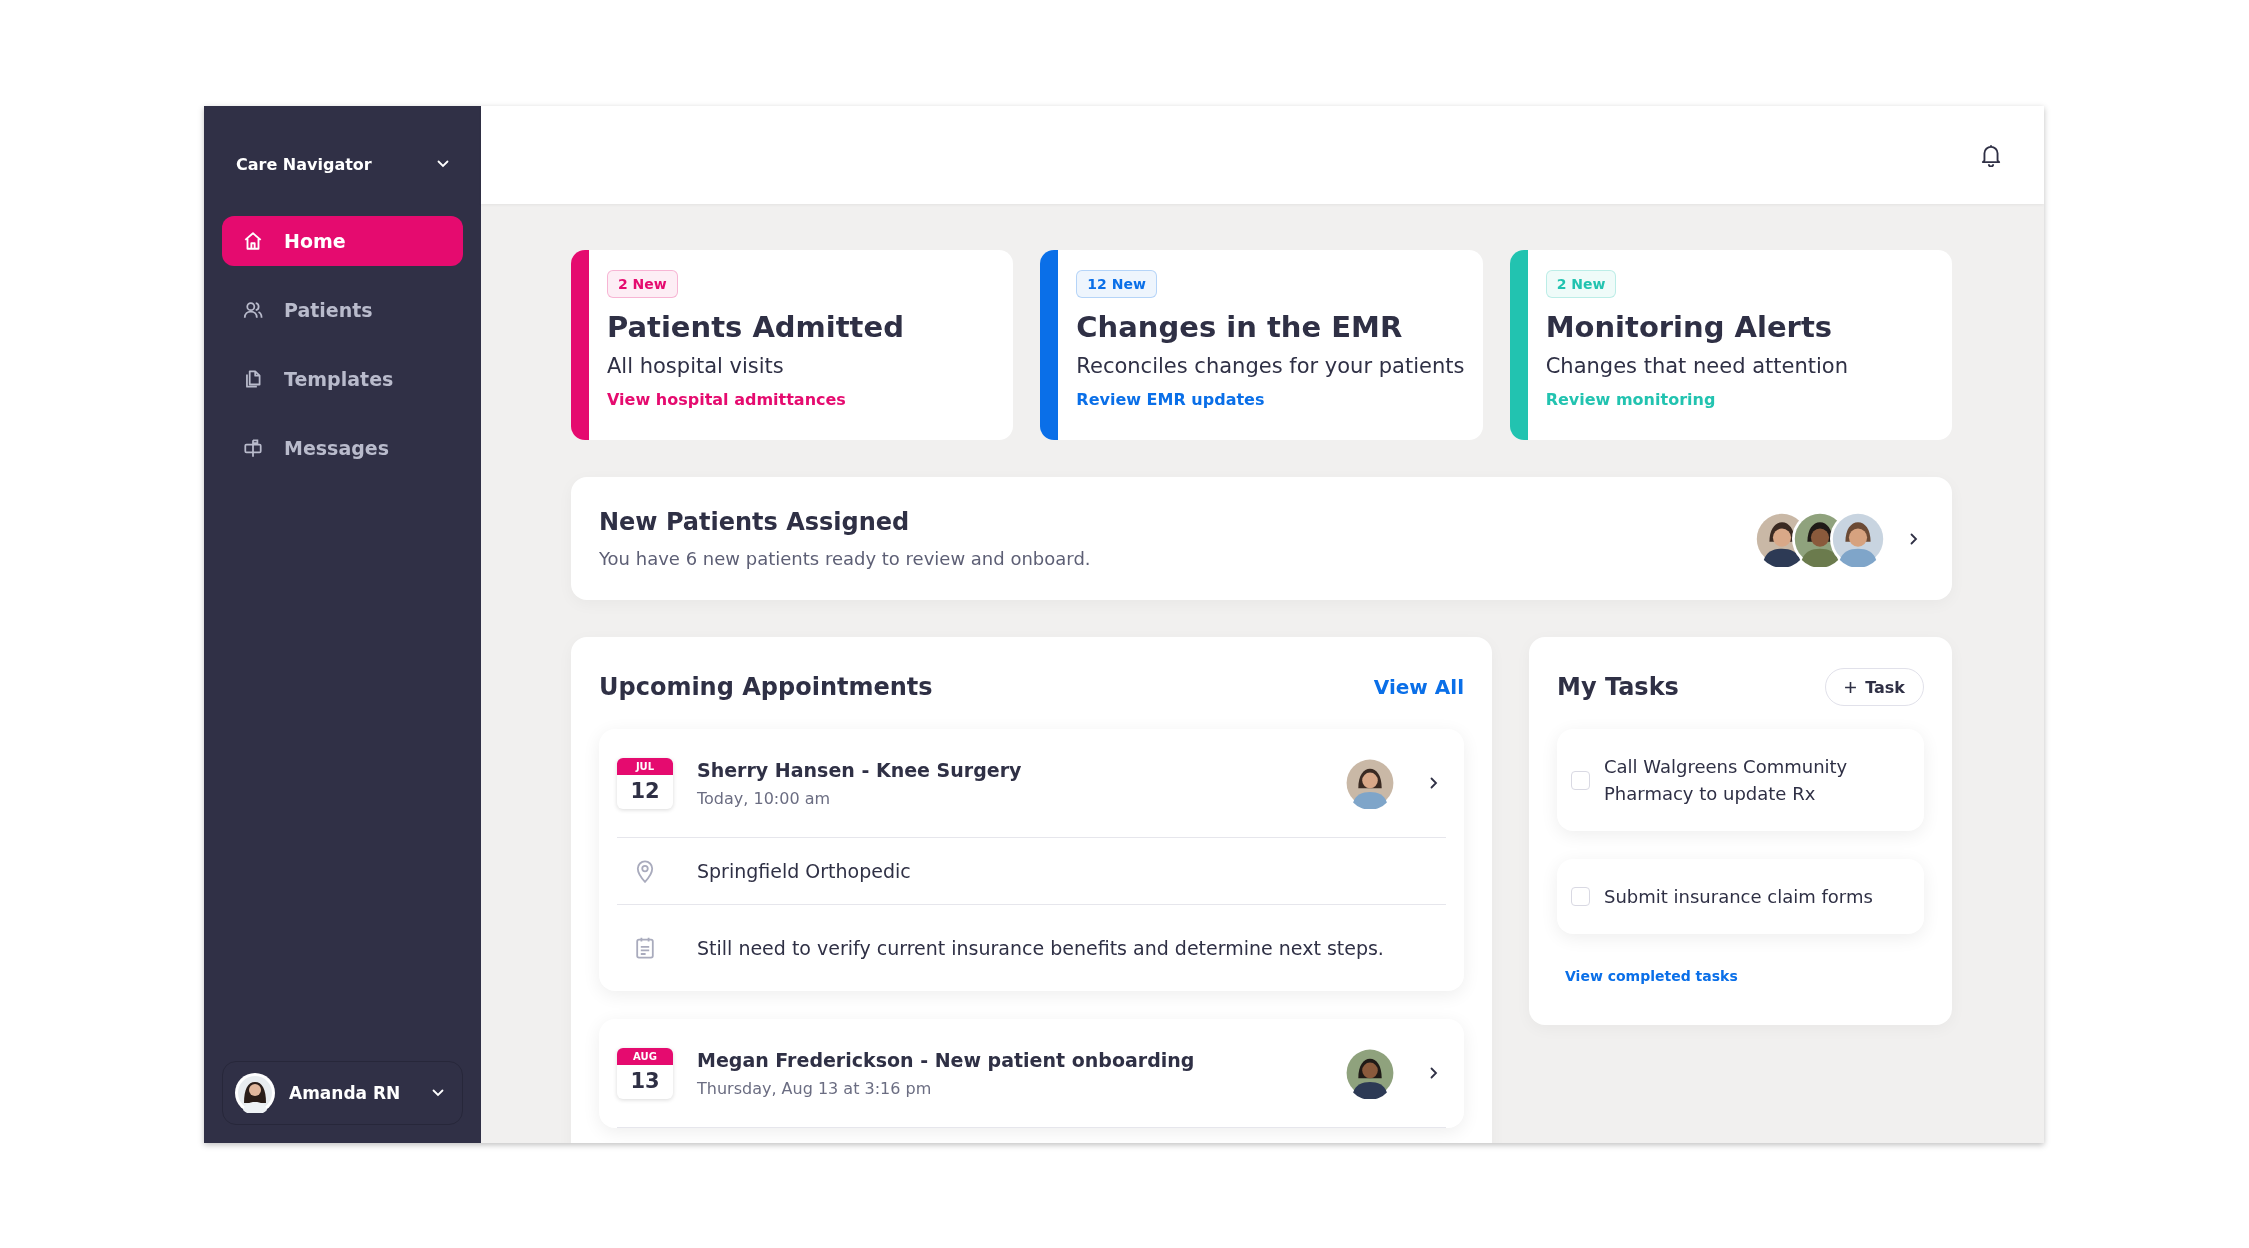  What do you see at coordinates (253, 241) in the screenshot?
I see `home-icon` at bounding box center [253, 241].